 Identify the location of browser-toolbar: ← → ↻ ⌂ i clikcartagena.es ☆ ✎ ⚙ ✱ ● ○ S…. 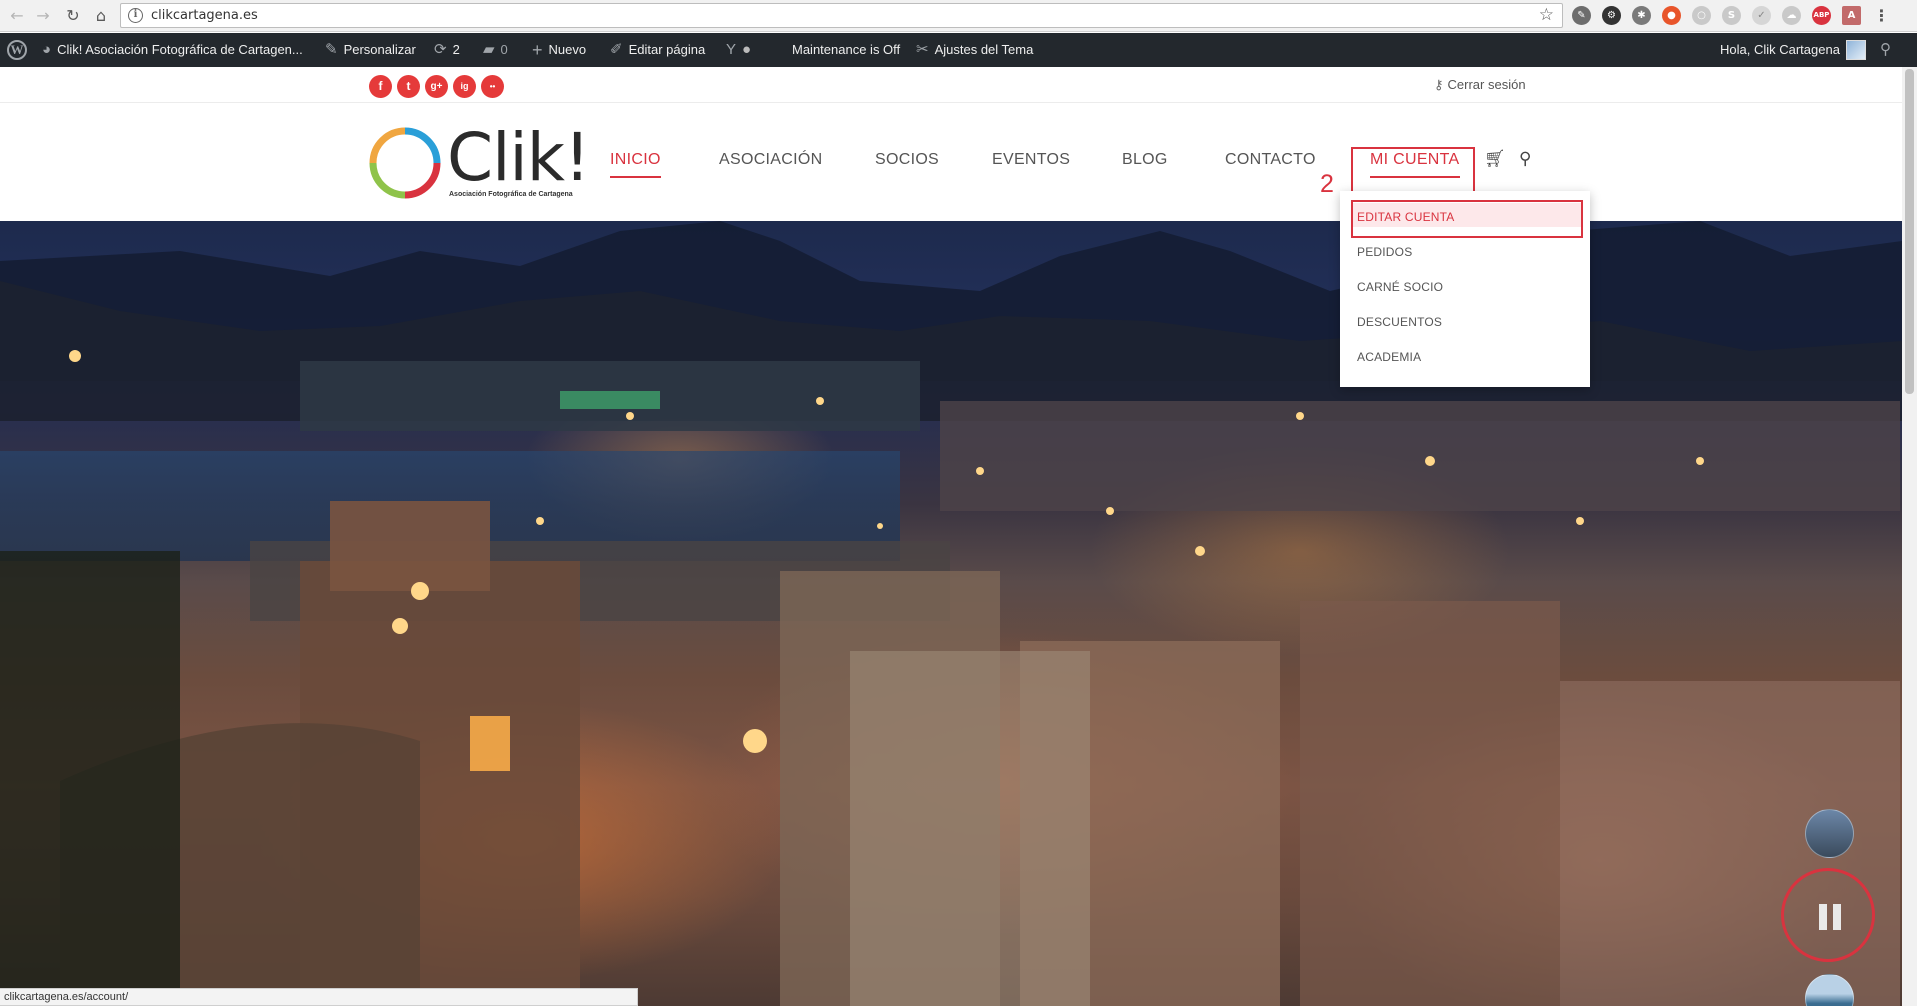
(958, 16).